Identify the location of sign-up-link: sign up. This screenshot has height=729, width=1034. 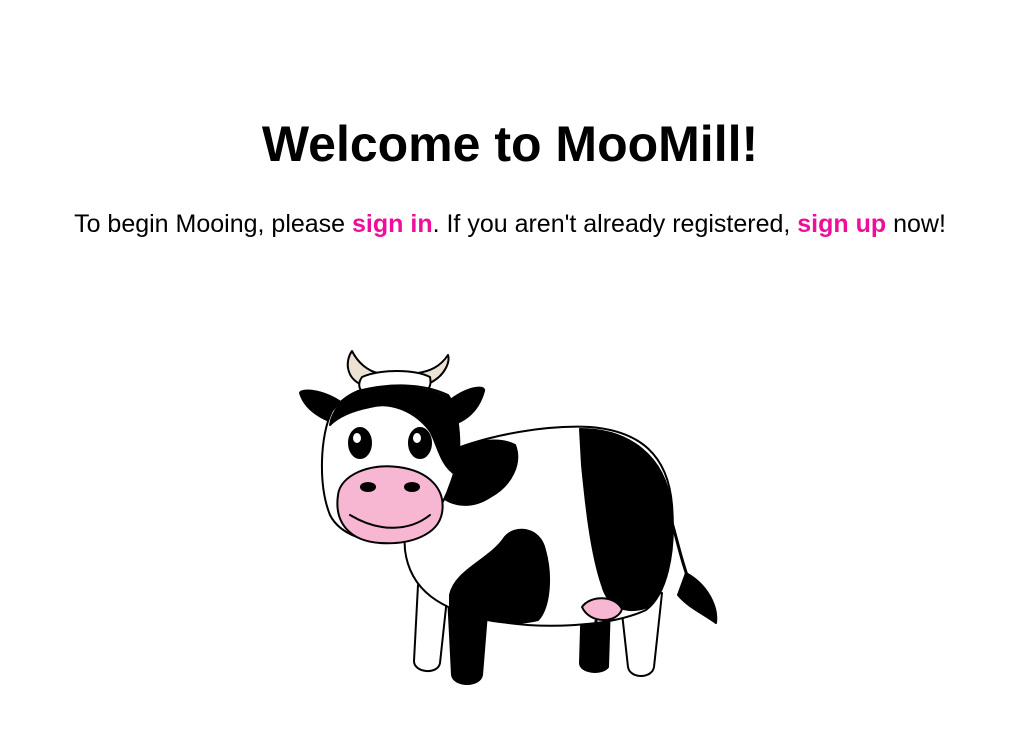
(841, 224).